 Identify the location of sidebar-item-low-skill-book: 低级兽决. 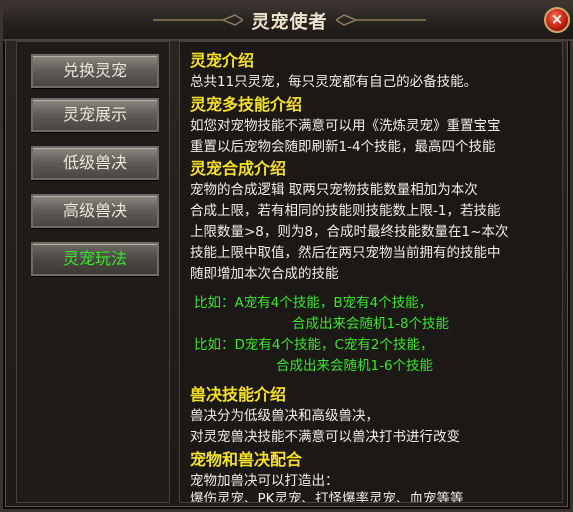
(95, 163).